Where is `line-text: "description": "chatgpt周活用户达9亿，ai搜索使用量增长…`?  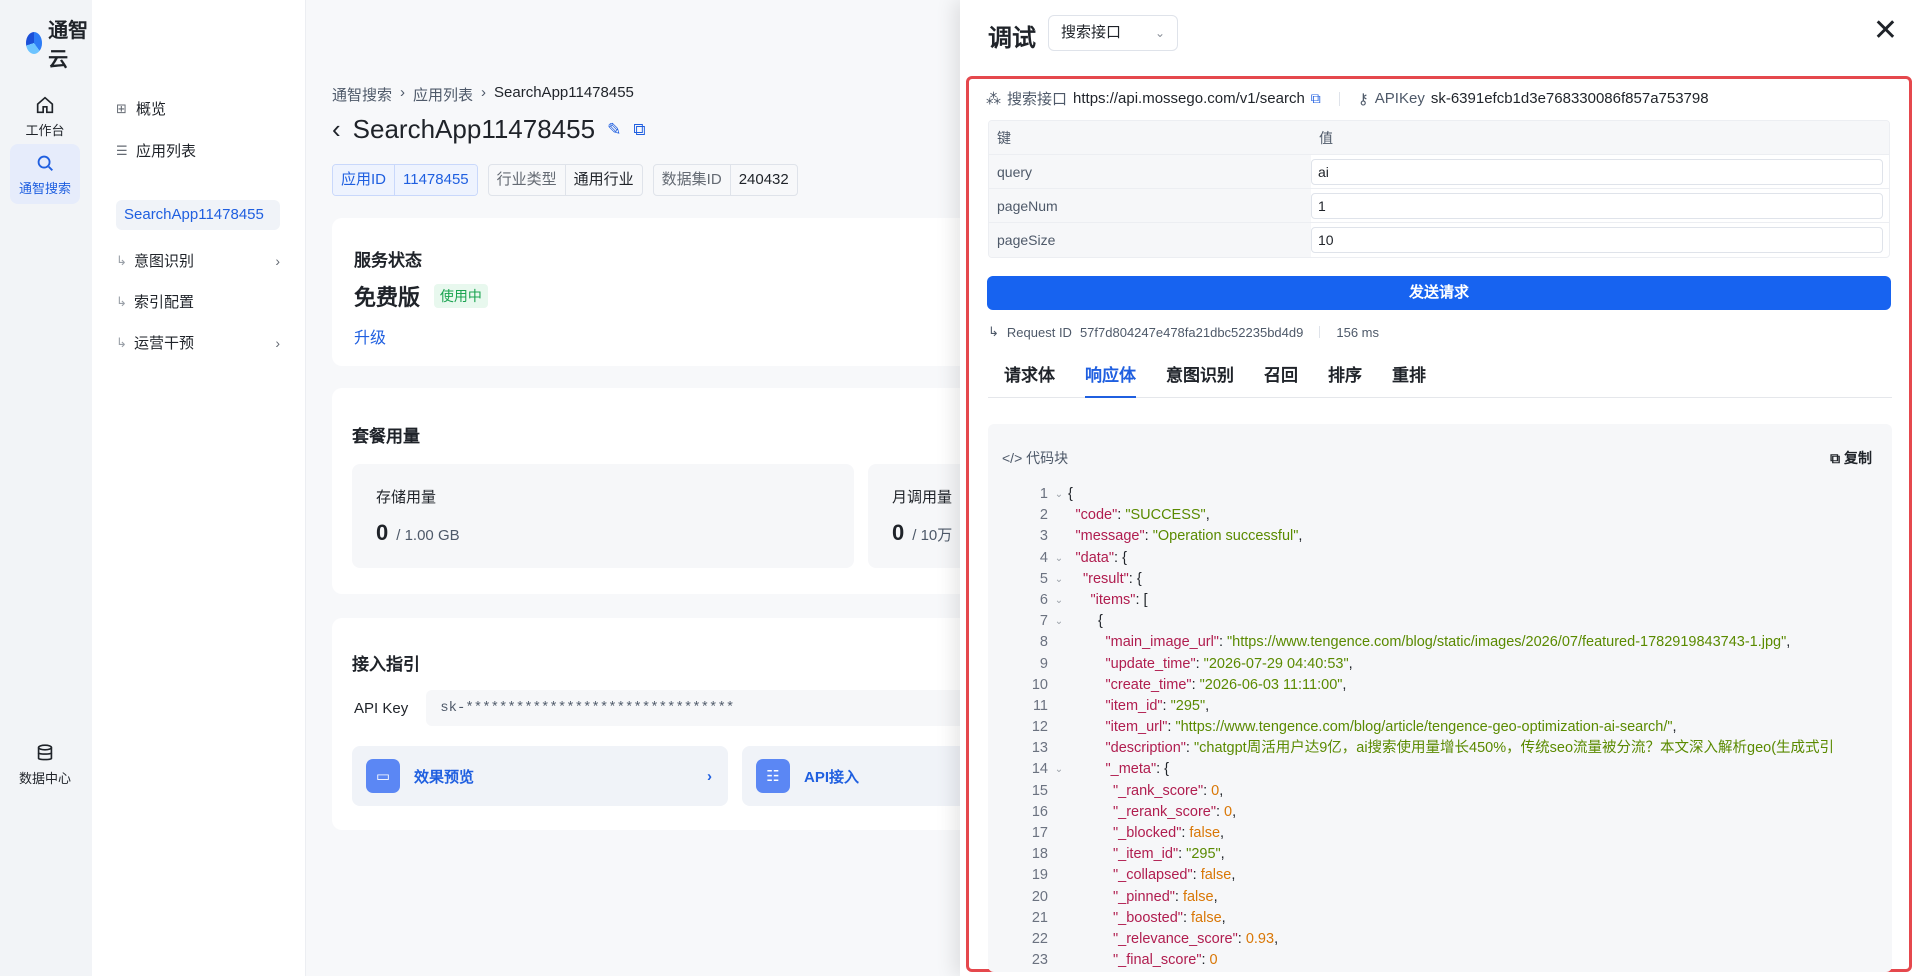 line-text: "description": "chatgpt周活用户达9亿，ai搜索使用量增长… is located at coordinates (1450, 748).